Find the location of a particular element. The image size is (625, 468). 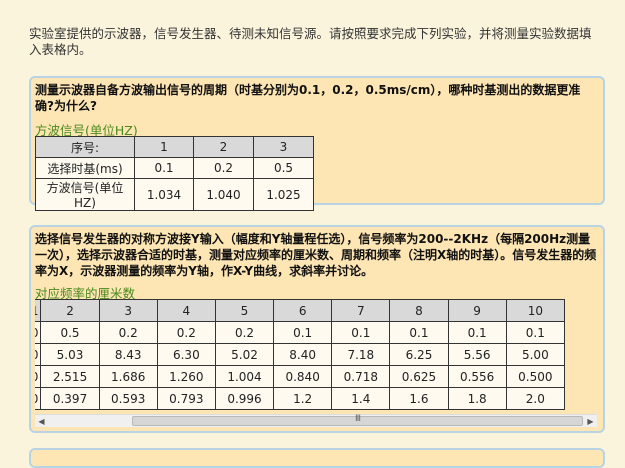

table-header-row: 1 2 3 4 5 6 7 8 9 10 is located at coordinates (300, 310).